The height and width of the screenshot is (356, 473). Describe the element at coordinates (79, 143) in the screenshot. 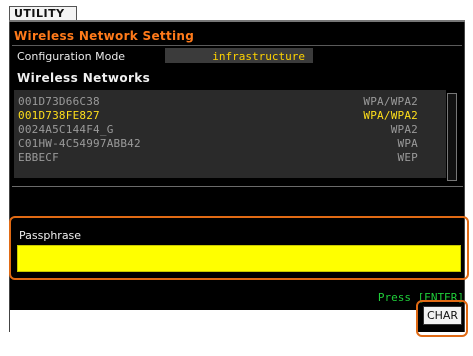

I see `network-ssid: C01HW-4C54997ABB42` at that location.